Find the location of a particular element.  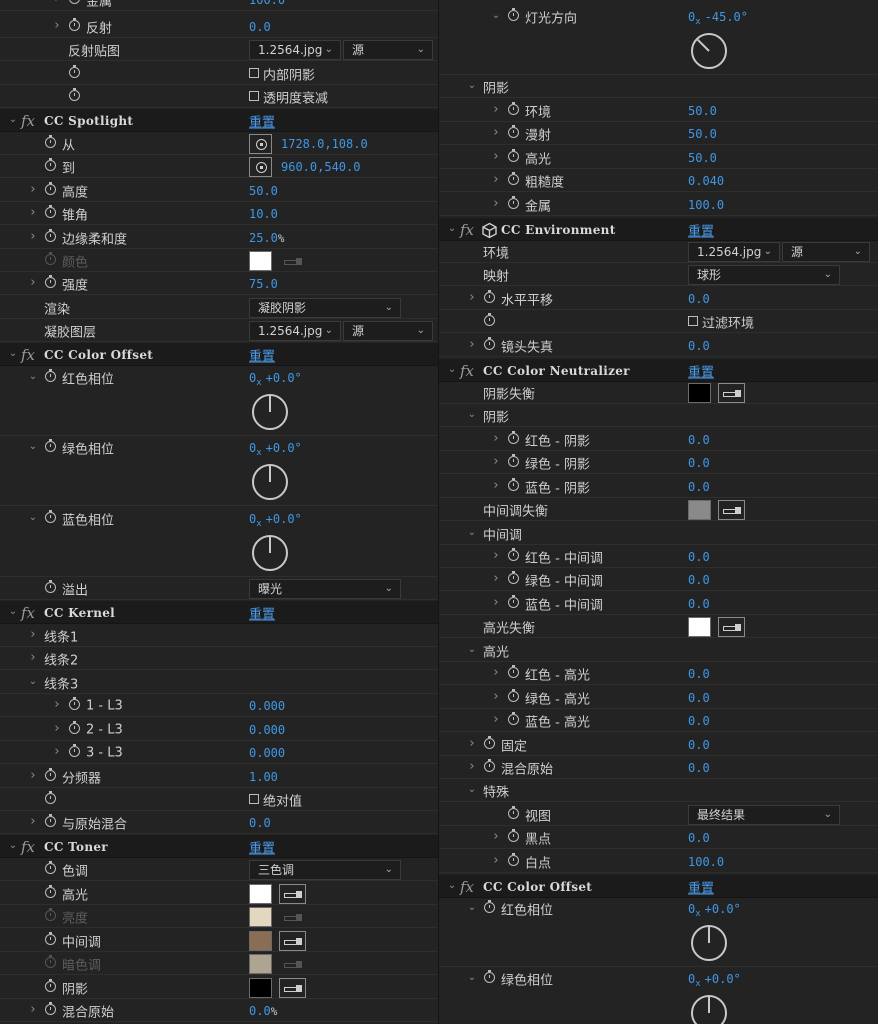

layer-dropdown: 1.2564.jpg ⌄ is located at coordinates (734, 251).